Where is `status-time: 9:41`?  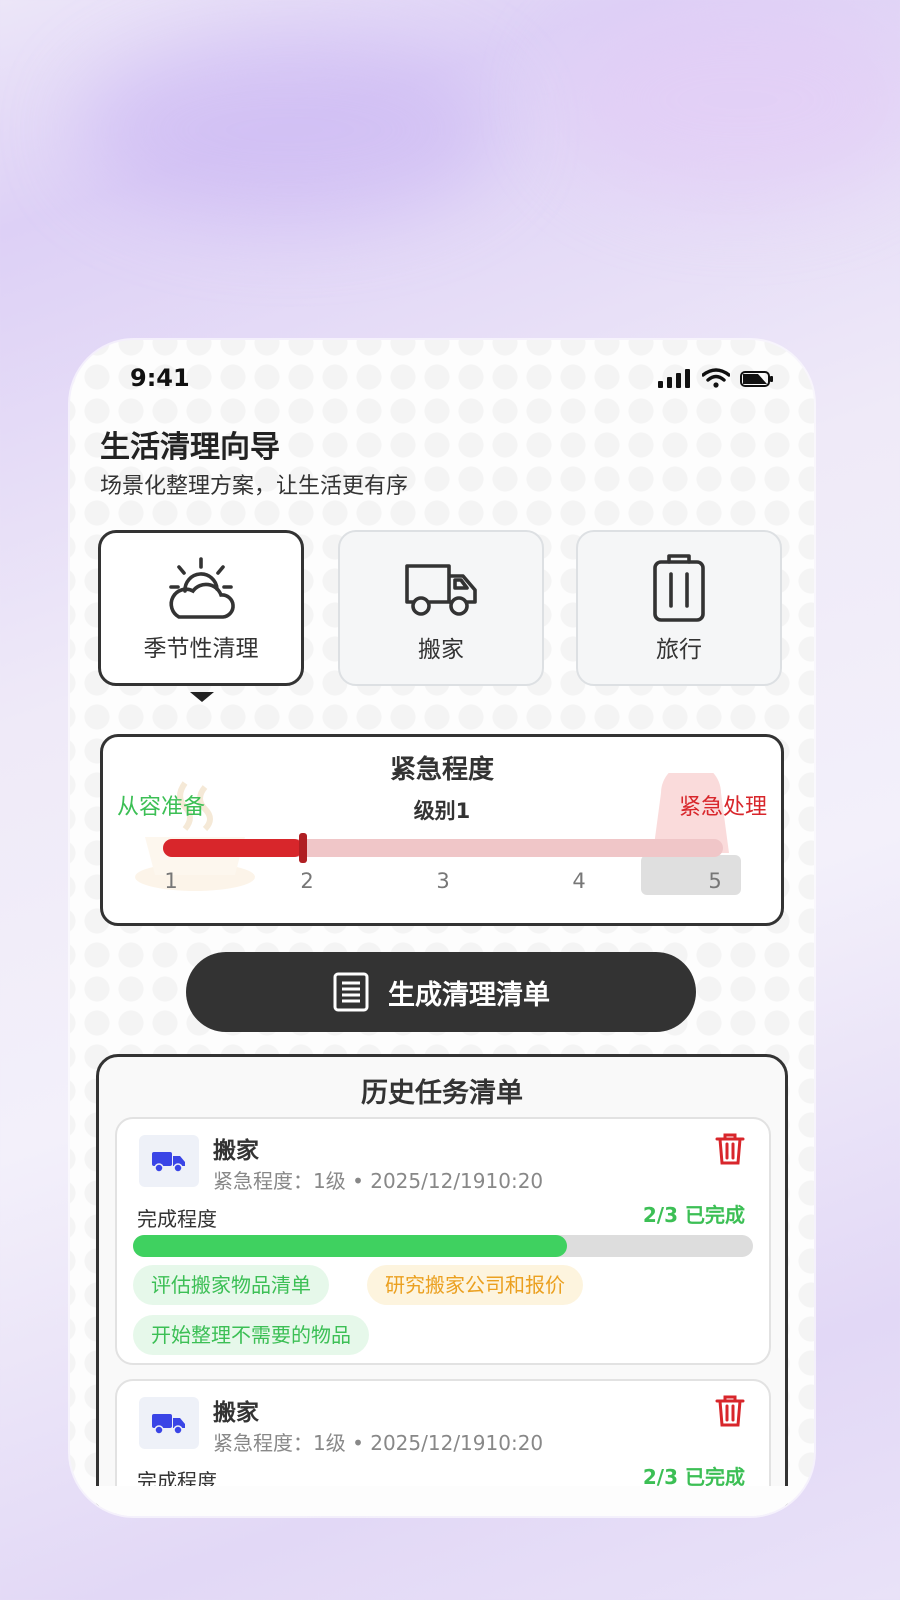
status-time: 9:41 is located at coordinates (160, 378).